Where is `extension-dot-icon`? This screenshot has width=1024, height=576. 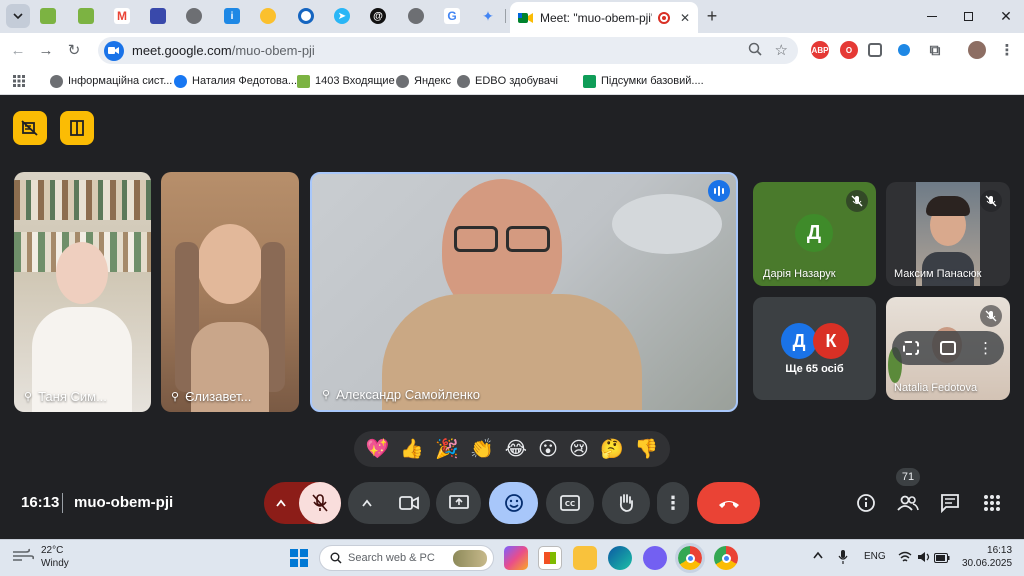 extension-dot-icon is located at coordinates (904, 50).